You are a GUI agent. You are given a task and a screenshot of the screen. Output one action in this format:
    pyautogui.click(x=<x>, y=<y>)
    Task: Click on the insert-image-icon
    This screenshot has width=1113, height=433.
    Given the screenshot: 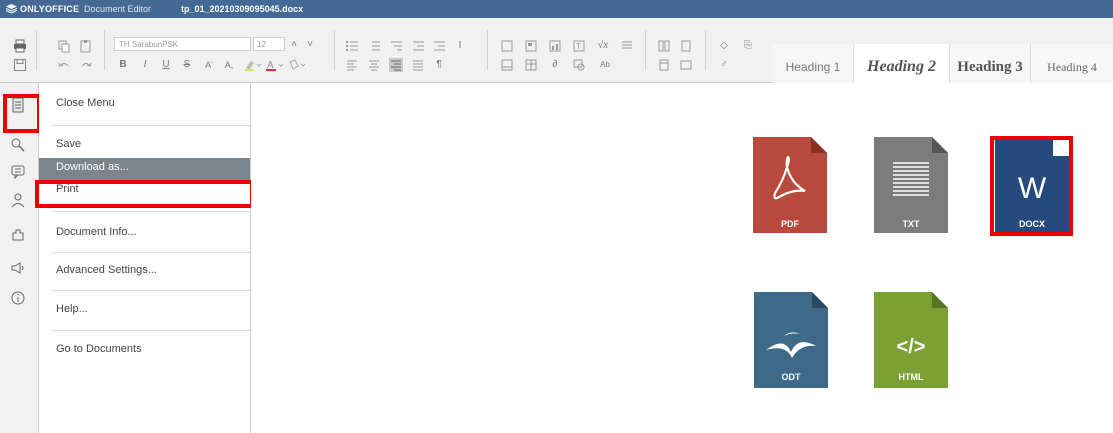 What is the action you would take?
    pyautogui.click(x=531, y=46)
    